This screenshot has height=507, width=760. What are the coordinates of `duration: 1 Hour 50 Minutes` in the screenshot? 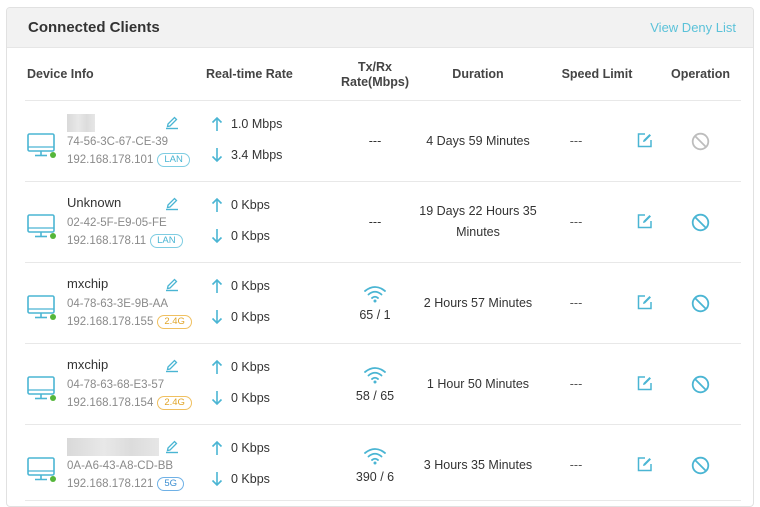 It's located at (478, 384).